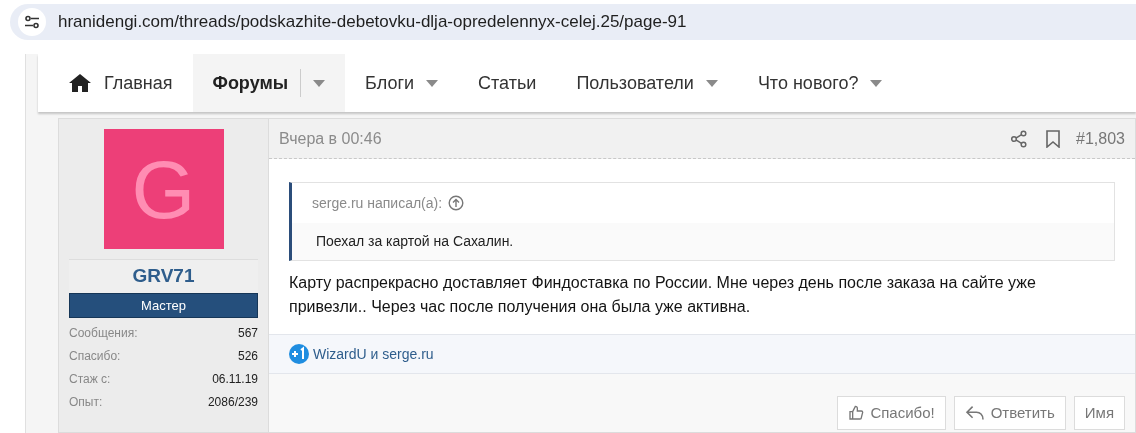 Image resolution: width=1136 pixels, height=433 pixels. What do you see at coordinates (372, 22) in the screenshot?
I see `url-text: hranidengi.com/threads/podskazhite-debetovku-dlja-opredelennyx-celej.25/page-91` at bounding box center [372, 22].